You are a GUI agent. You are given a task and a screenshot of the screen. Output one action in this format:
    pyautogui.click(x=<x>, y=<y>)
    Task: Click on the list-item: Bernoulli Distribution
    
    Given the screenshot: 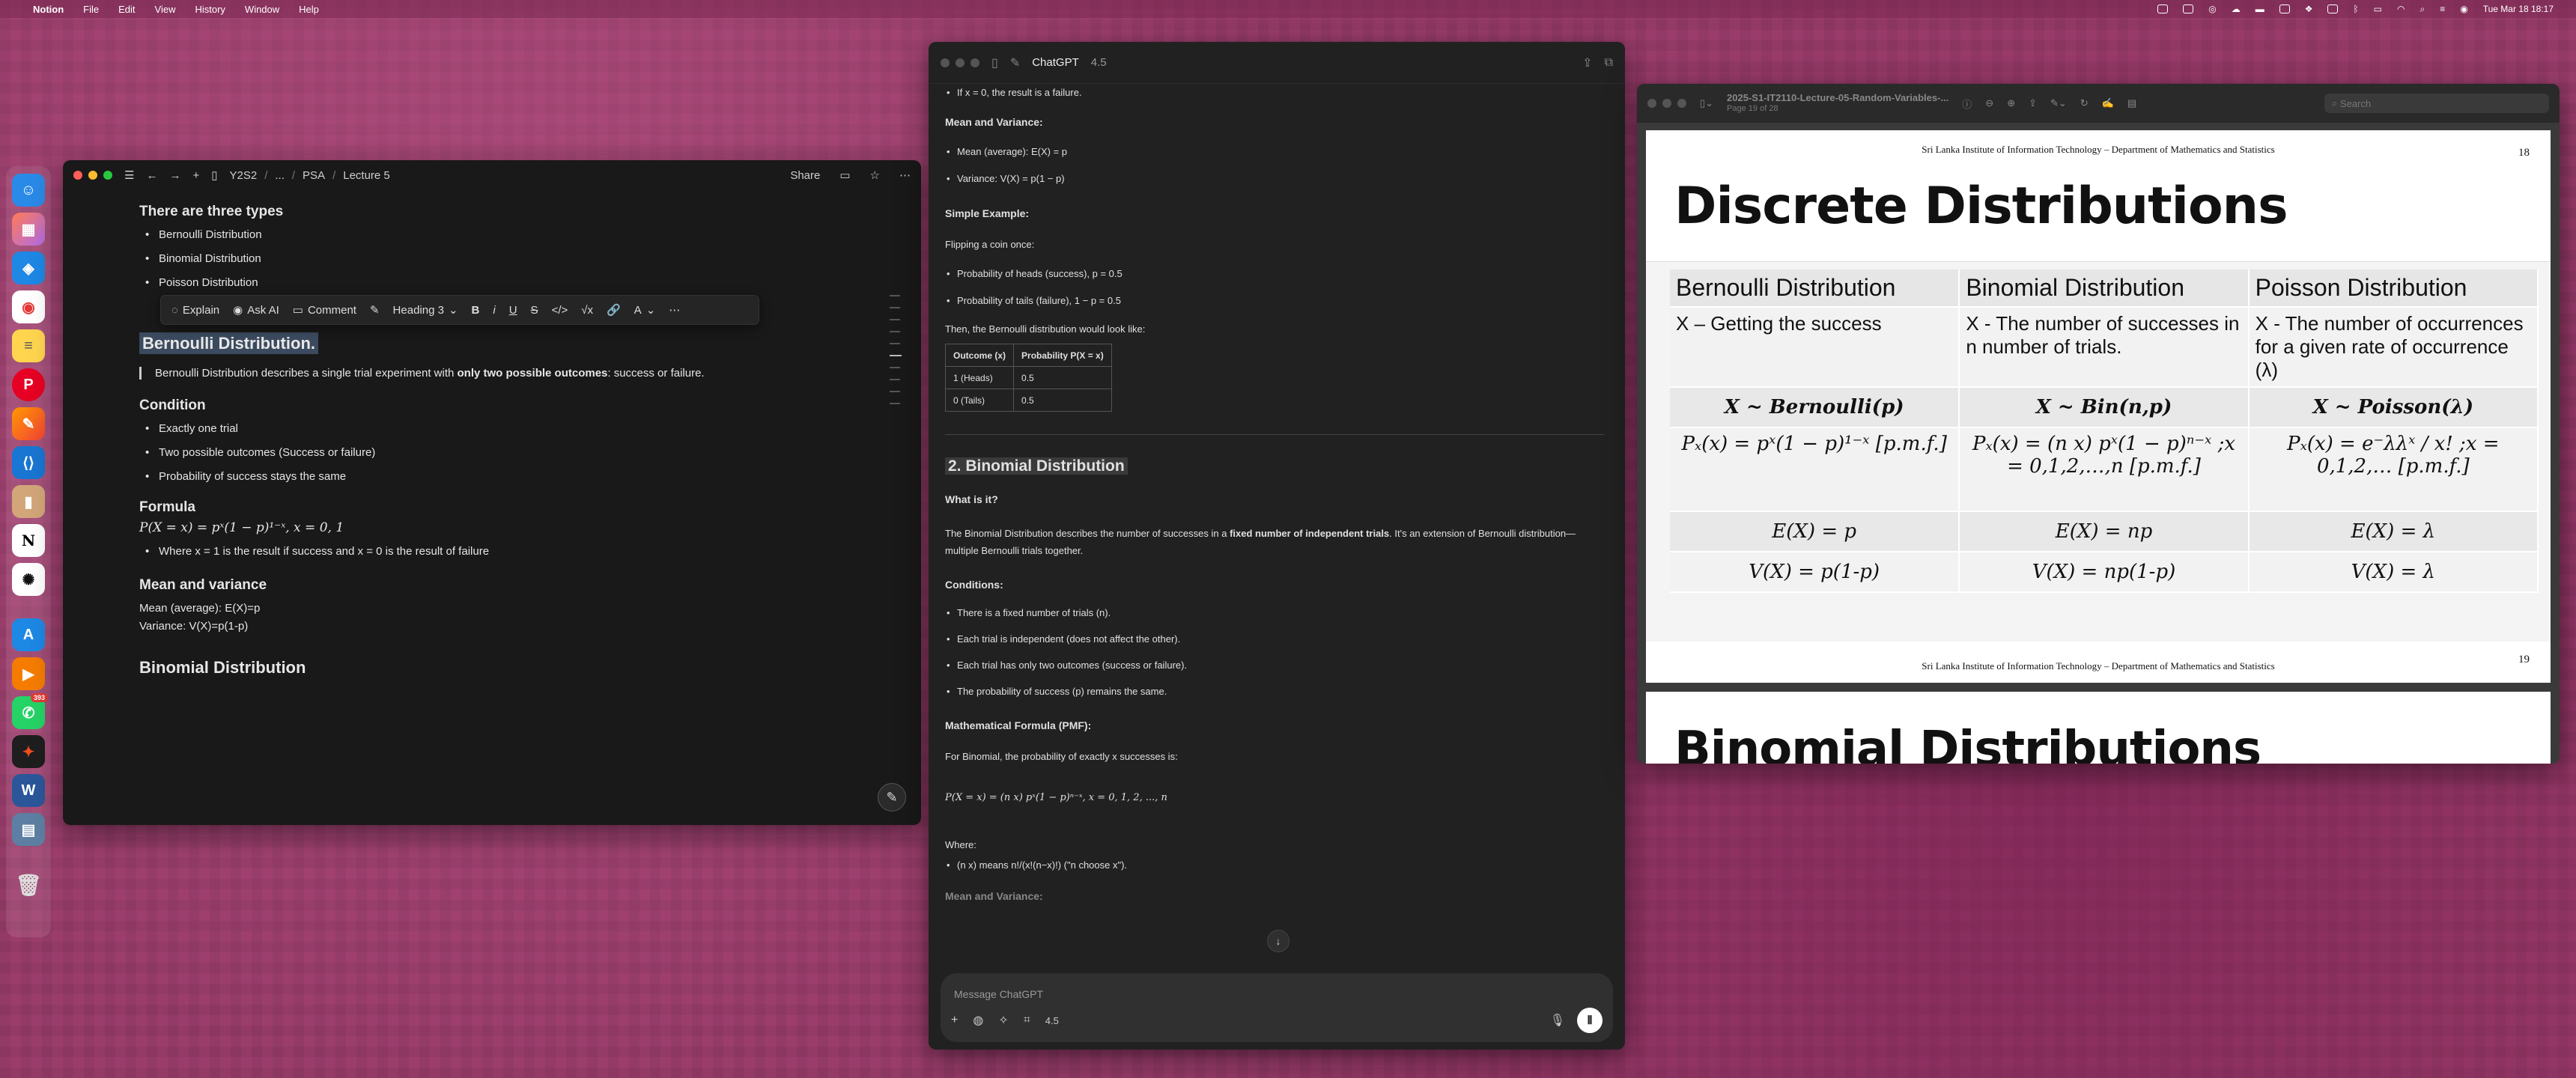 What is the action you would take?
    pyautogui.click(x=513, y=235)
    